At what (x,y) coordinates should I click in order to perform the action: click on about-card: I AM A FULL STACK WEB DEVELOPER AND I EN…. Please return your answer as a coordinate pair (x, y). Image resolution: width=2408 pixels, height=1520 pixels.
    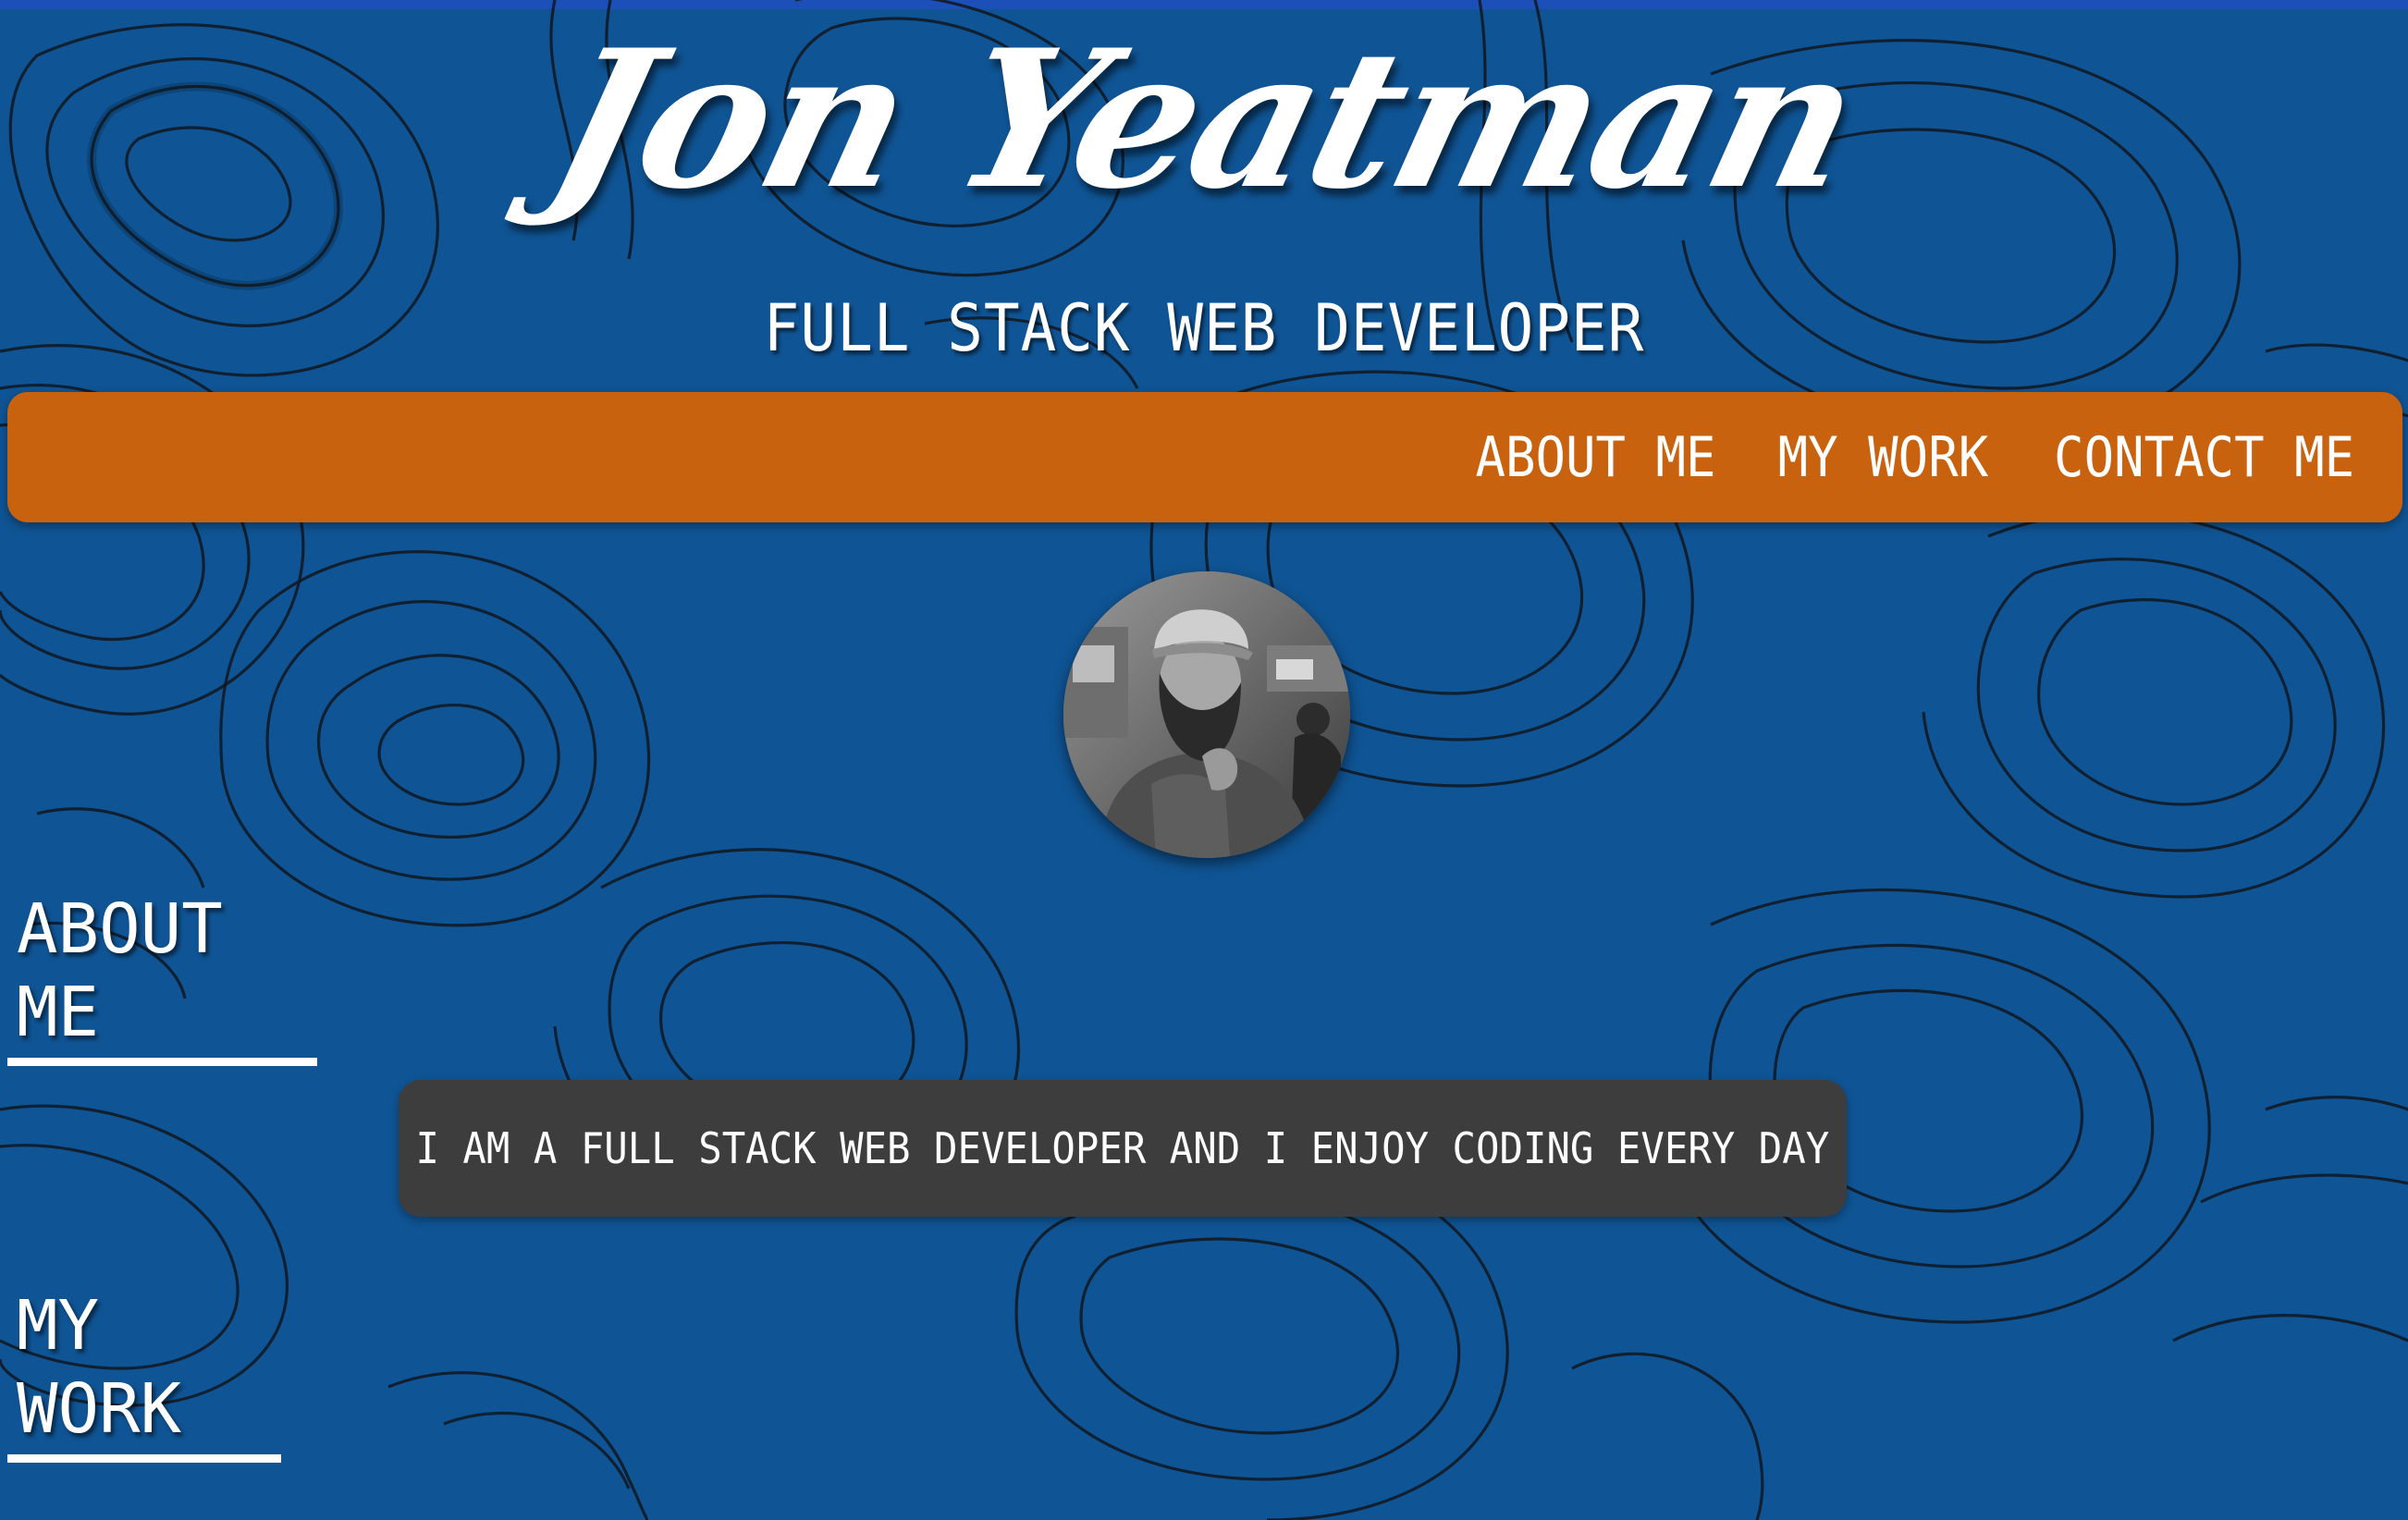
    Looking at the image, I should click on (1123, 1148).